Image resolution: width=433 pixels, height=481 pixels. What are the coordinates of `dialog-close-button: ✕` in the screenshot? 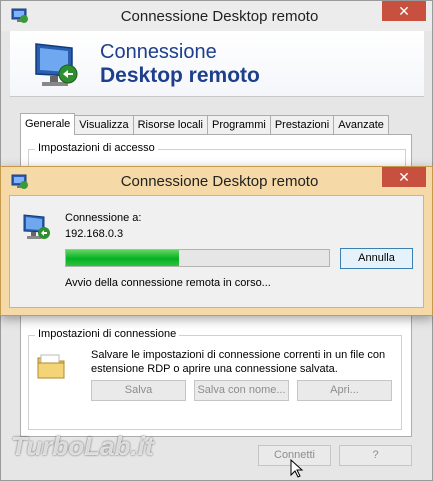 It's located at (404, 177).